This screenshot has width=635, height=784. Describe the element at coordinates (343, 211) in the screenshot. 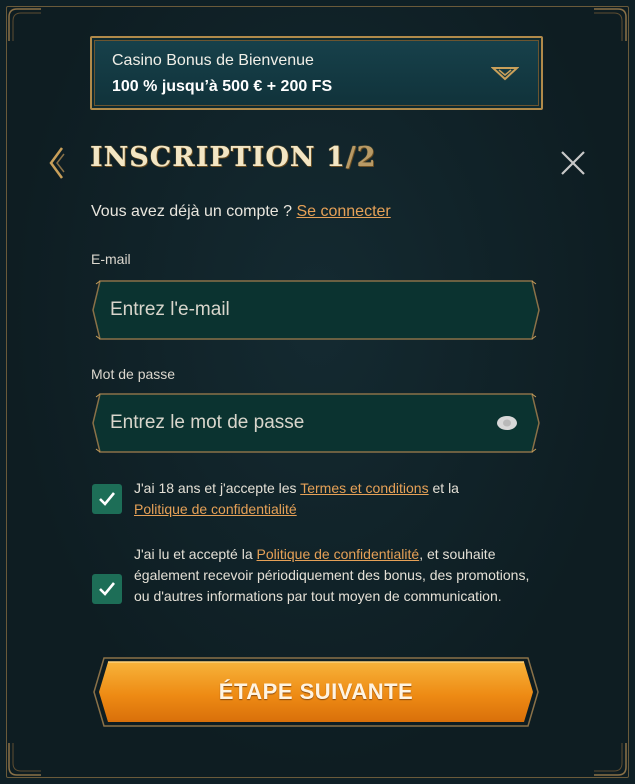

I see `login-link: Se connecter` at that location.